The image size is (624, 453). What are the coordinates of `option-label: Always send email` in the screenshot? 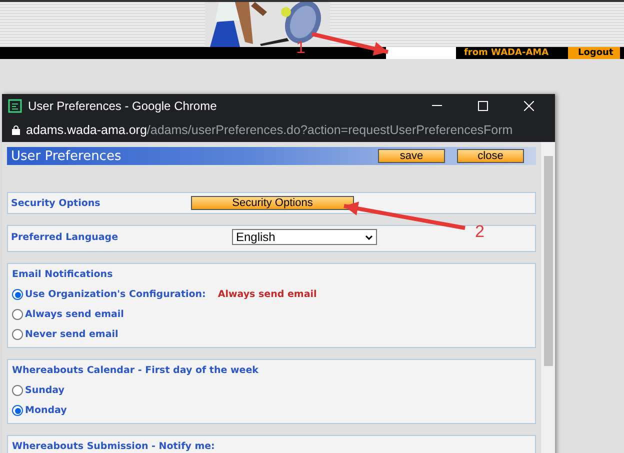 It's located at (74, 314).